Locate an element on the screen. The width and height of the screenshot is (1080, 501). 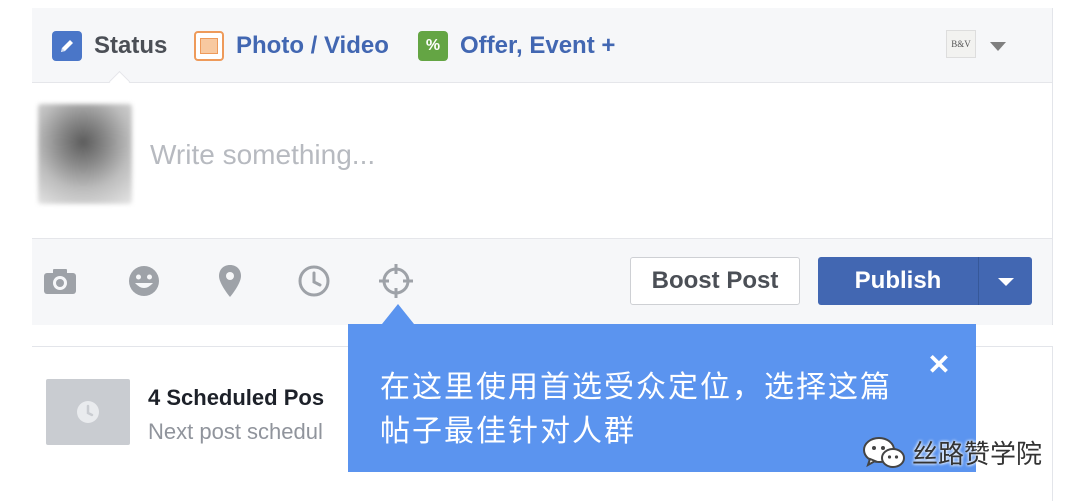
wechat-watermark: 丝路赞学院 is located at coordinates (952, 452).